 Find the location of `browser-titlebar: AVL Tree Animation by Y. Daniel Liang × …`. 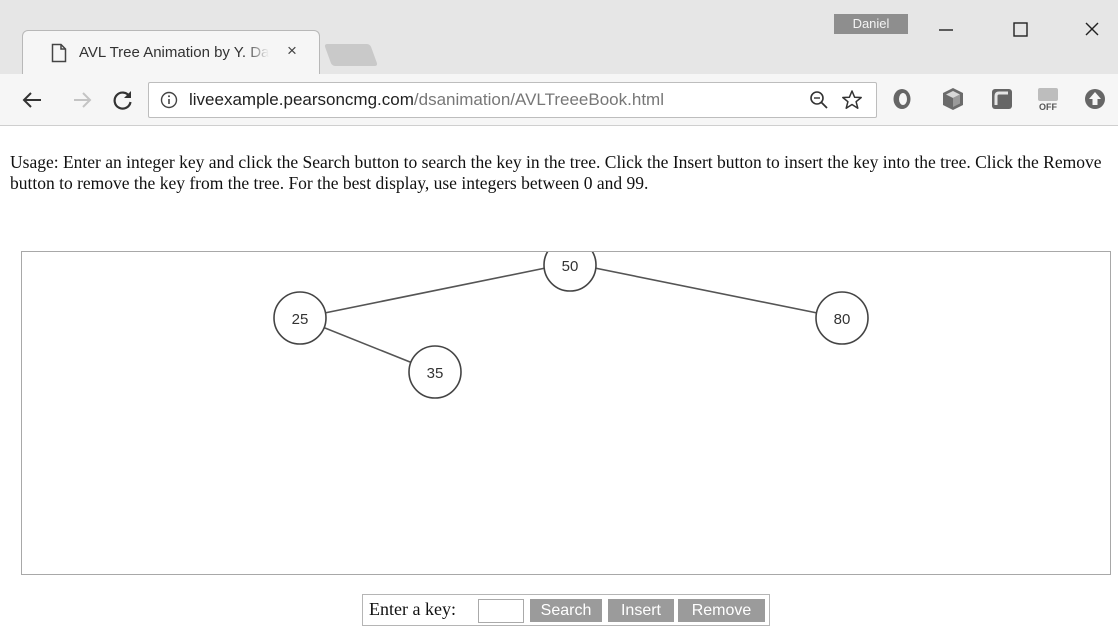

browser-titlebar: AVL Tree Animation by Y. Daniel Liang × … is located at coordinates (559, 37).